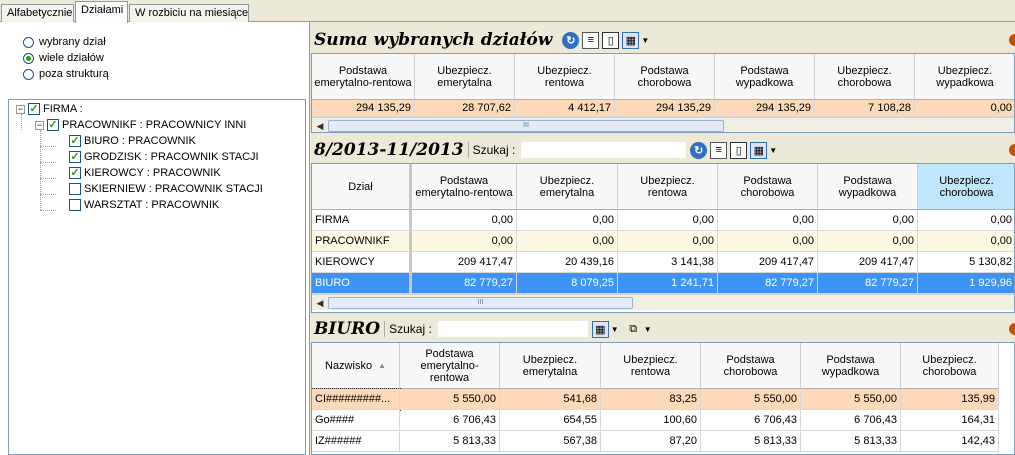 This screenshot has width=1015, height=455. What do you see at coordinates (362, 241) in the screenshot?
I see `department-name-cell: PRACOWNIKF` at bounding box center [362, 241].